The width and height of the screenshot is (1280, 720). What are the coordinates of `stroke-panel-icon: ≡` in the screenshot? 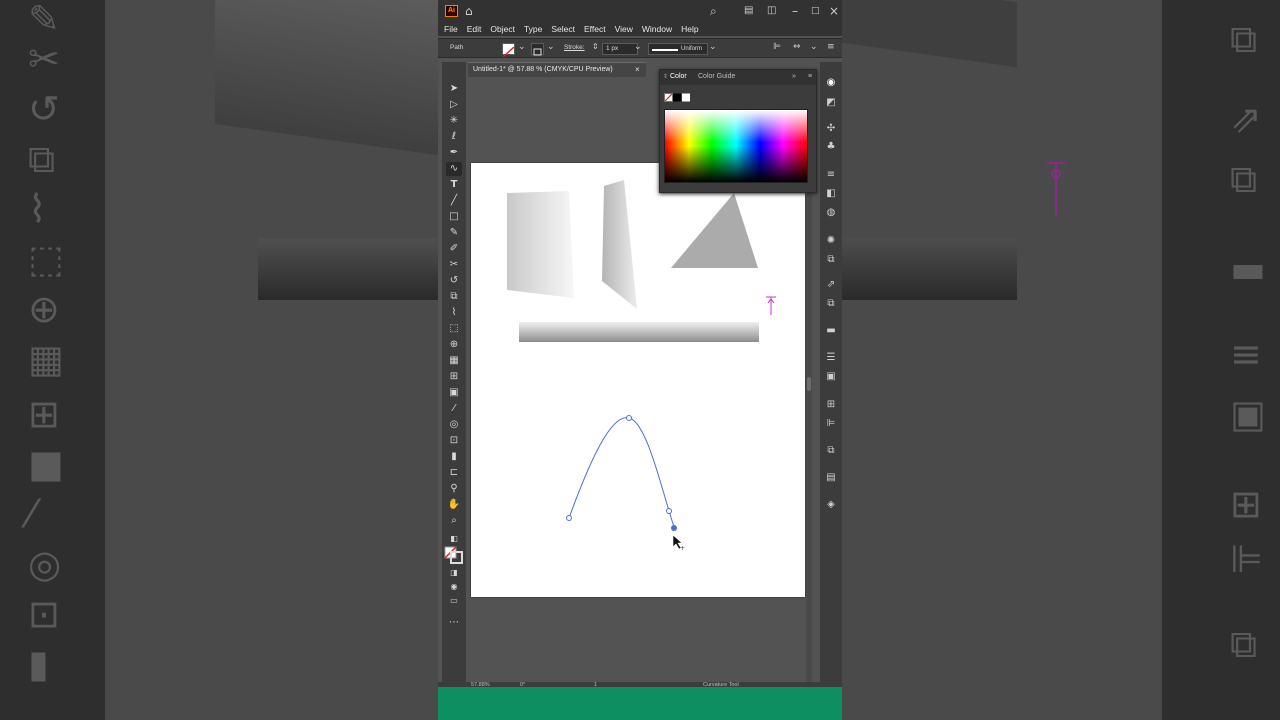 It's located at (831, 175).